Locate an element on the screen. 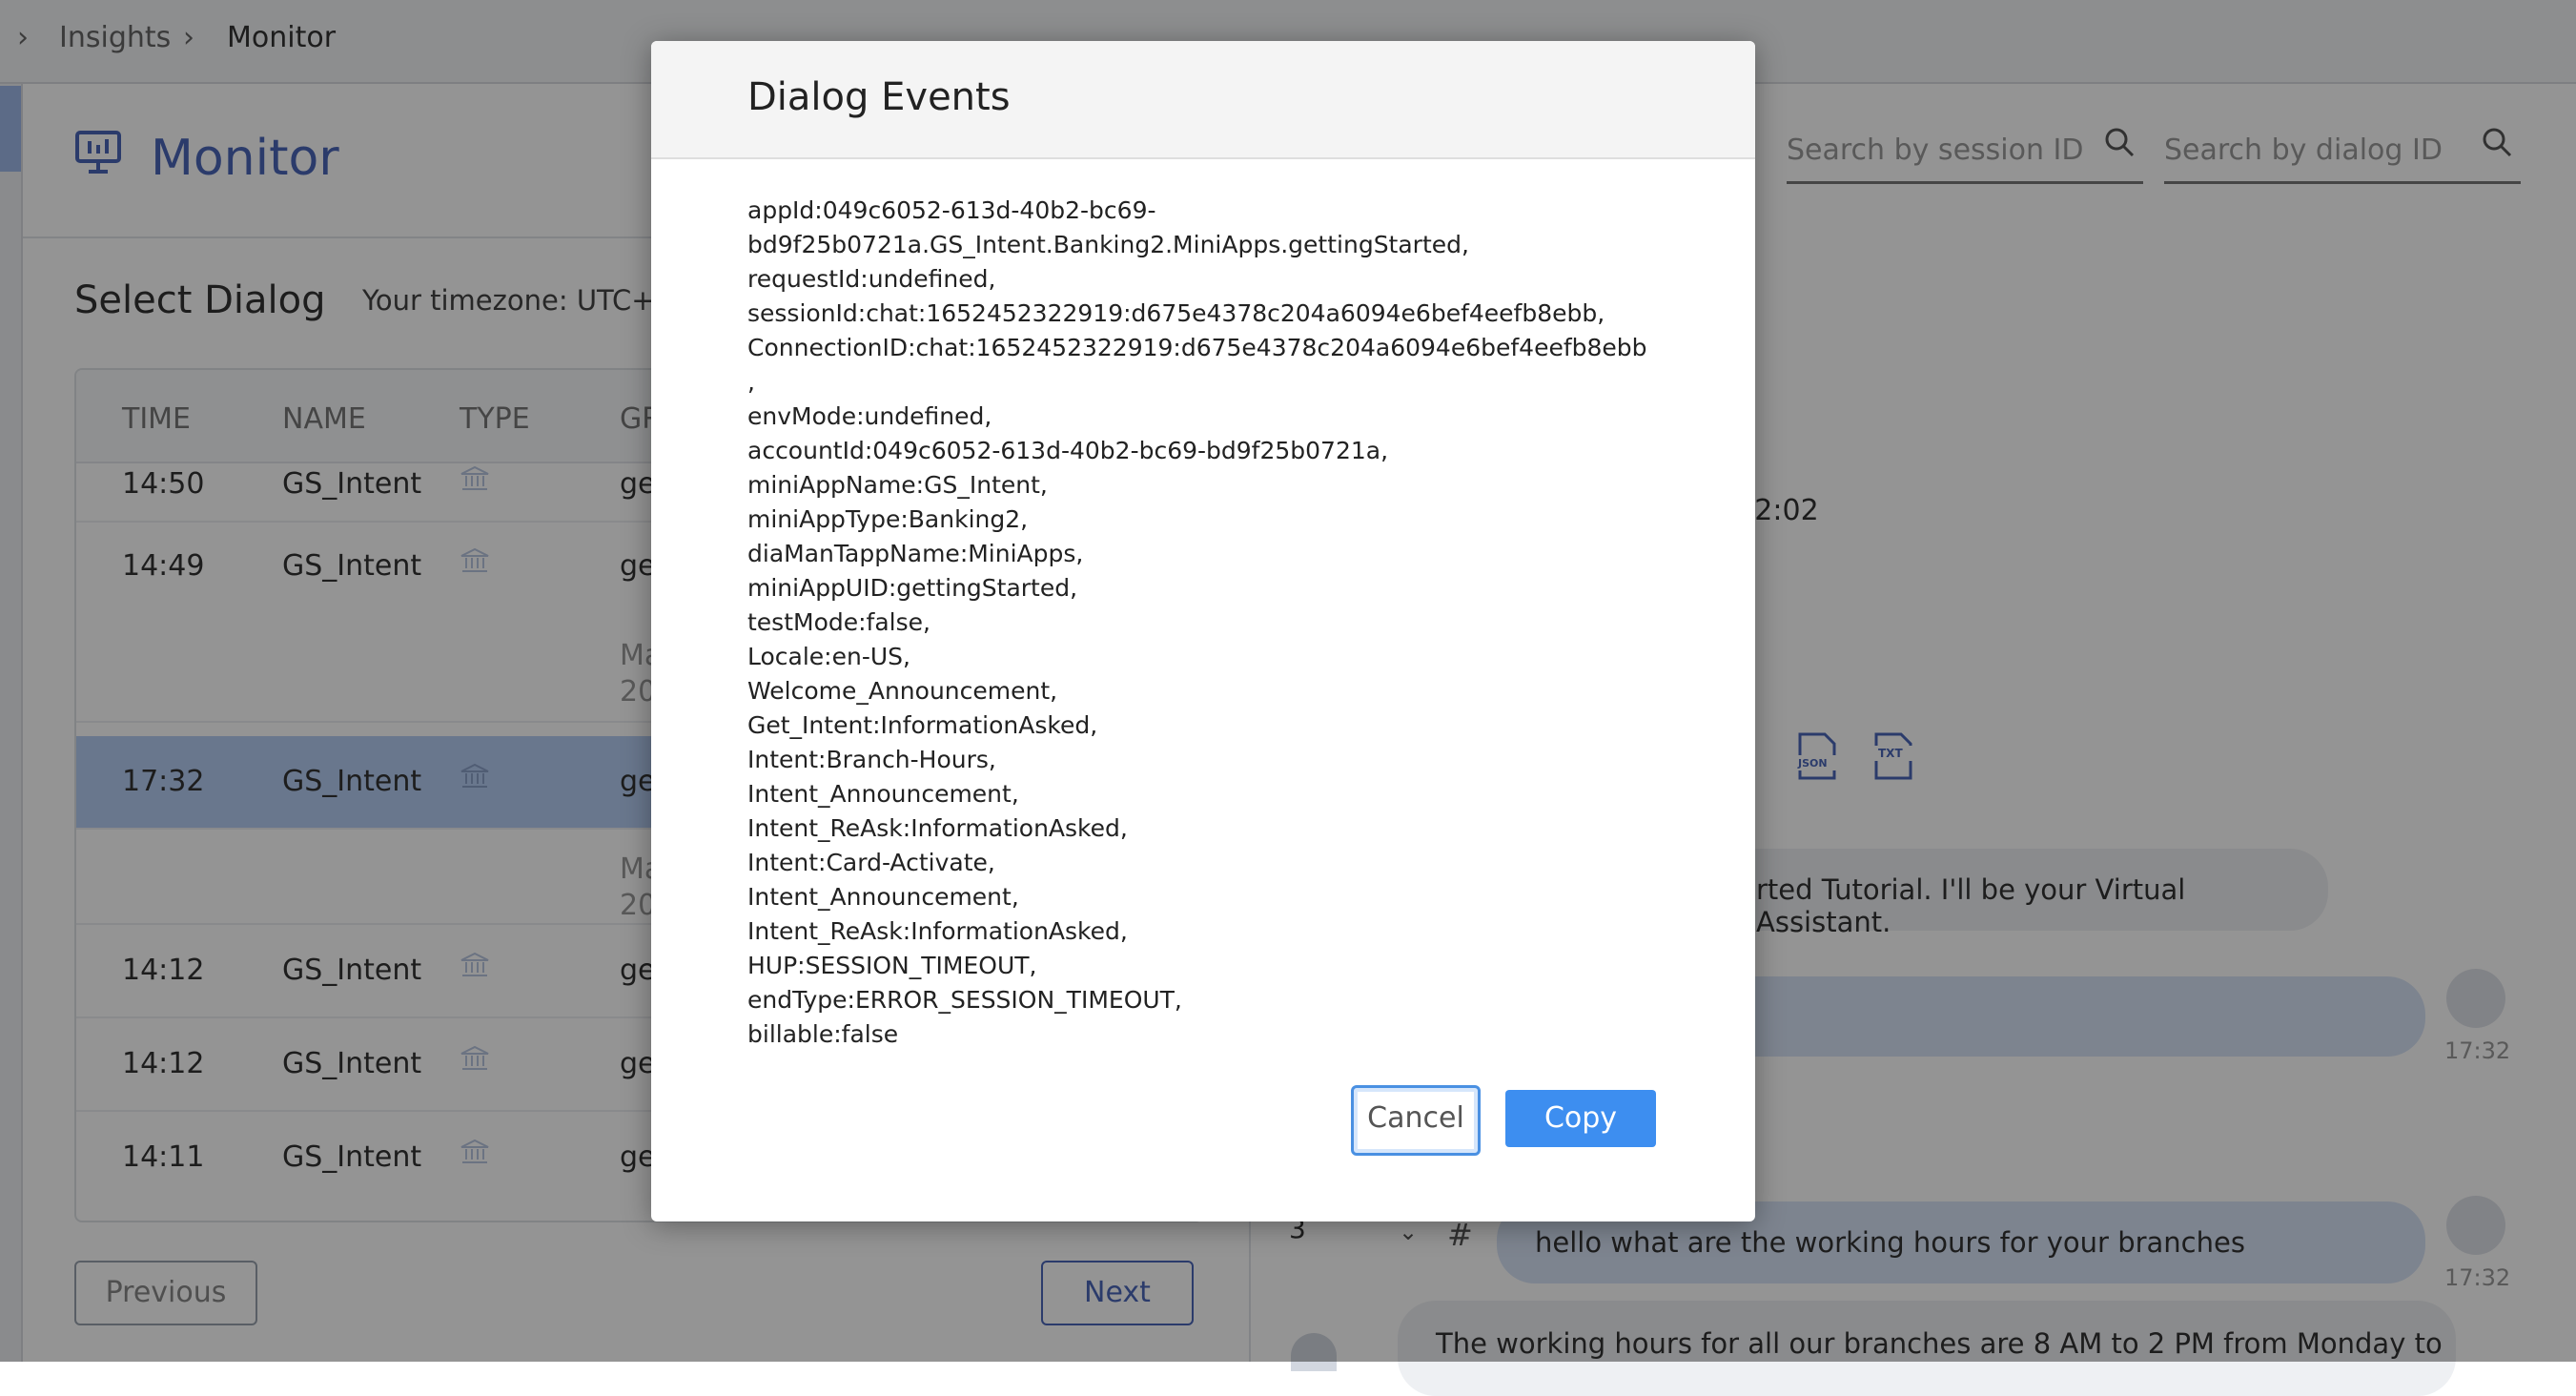 The height and width of the screenshot is (1396, 2576). event-line: Intent:Card-Activate, is located at coordinates (871, 862).